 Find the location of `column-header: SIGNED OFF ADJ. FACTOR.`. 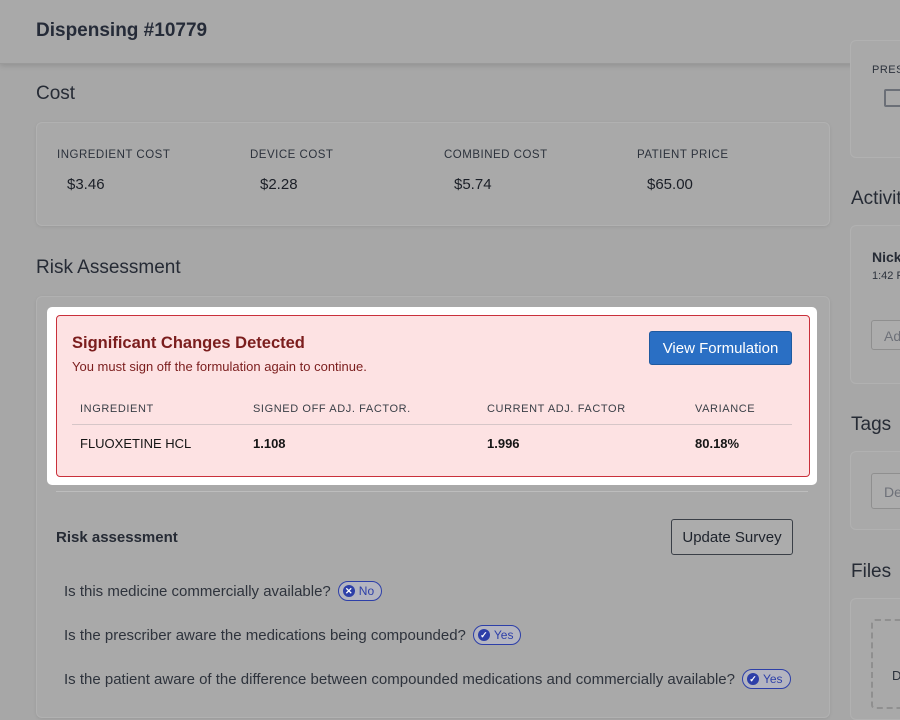

column-header: SIGNED OFF ADJ. FACTOR. is located at coordinates (362, 409).